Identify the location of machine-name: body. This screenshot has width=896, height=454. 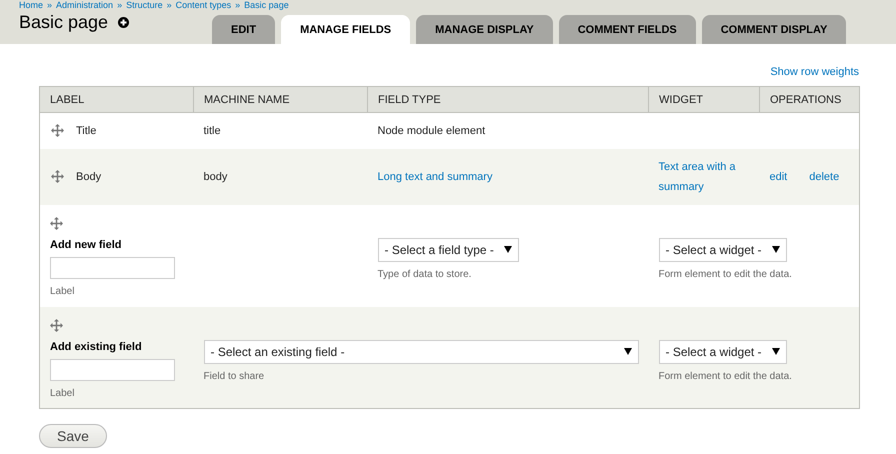
(216, 176).